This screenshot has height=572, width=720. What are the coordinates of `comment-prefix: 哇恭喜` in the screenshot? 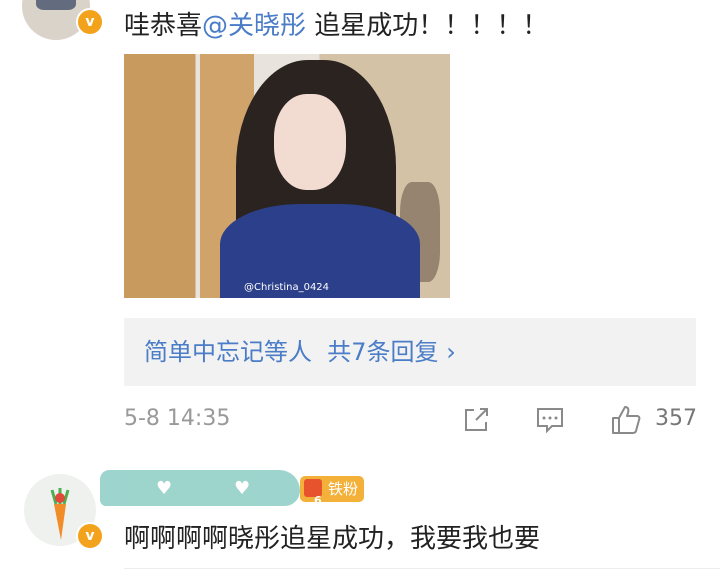 It's located at (163, 26).